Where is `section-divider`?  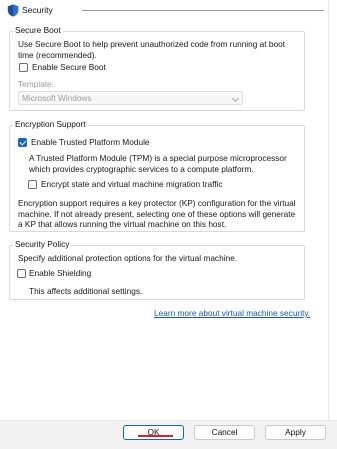 section-divider is located at coordinates (203, 10).